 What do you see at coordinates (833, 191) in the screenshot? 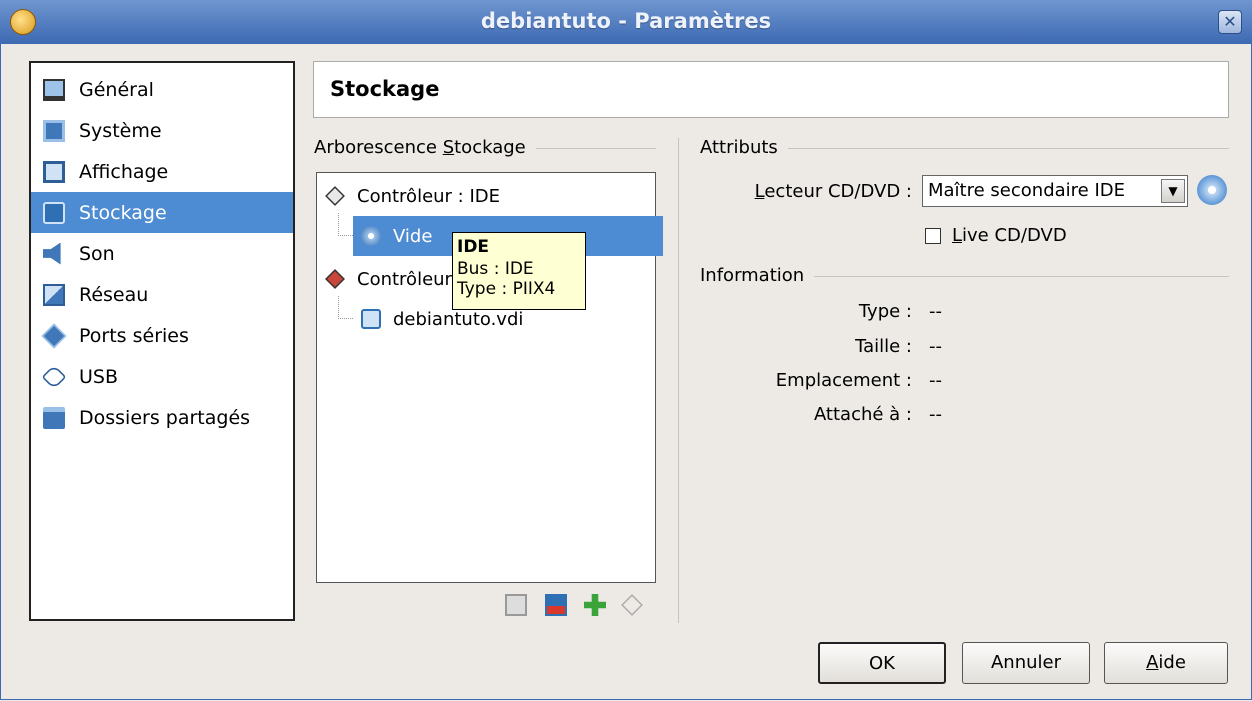
I see `cd-drive-label: Lecteur CD/DVD :` at bounding box center [833, 191].